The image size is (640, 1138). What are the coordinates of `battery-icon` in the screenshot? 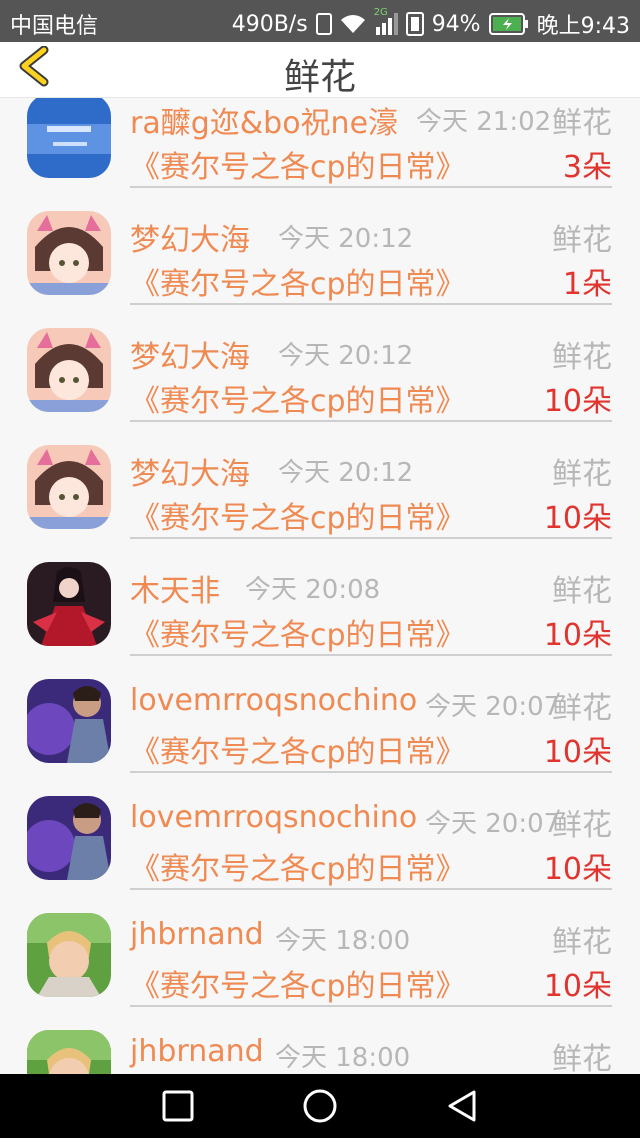 It's located at (508, 24).